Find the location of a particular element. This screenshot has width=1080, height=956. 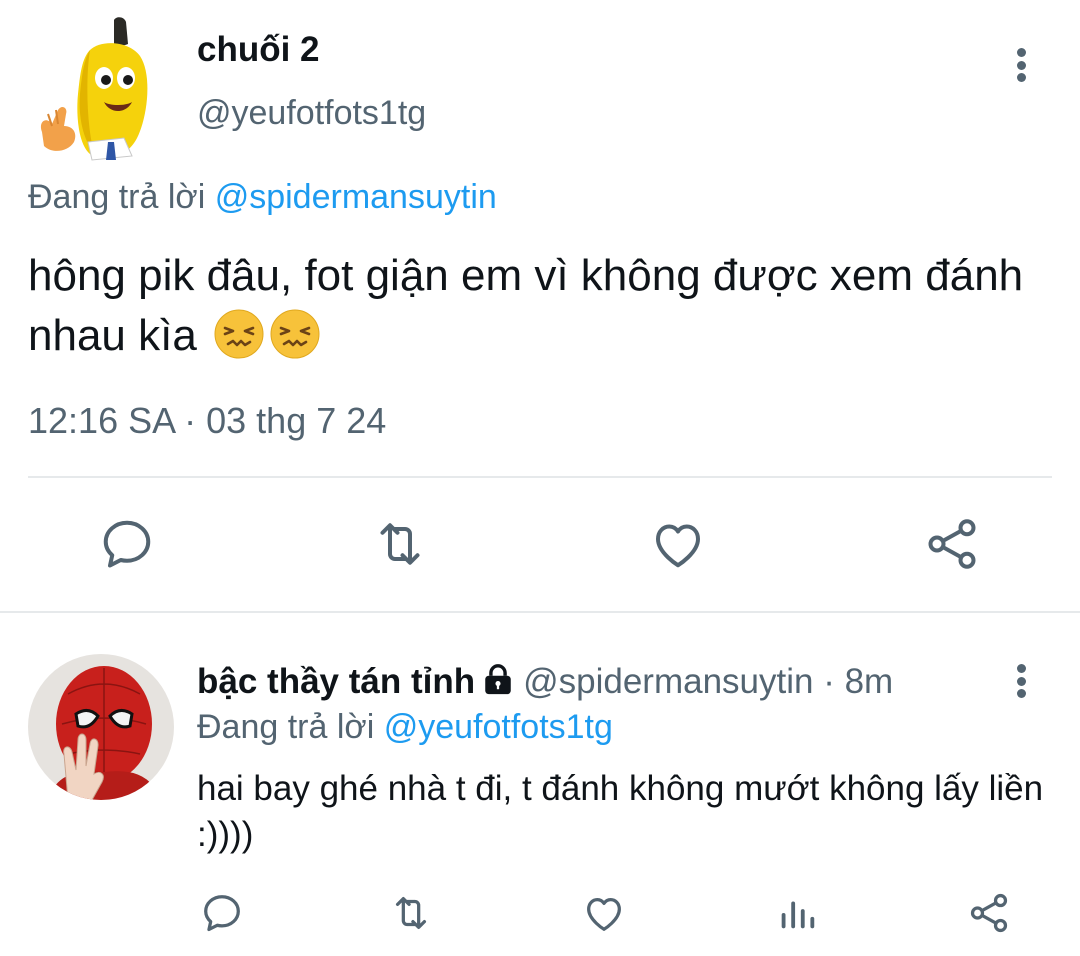

reply-like-button is located at coordinates (604, 913).